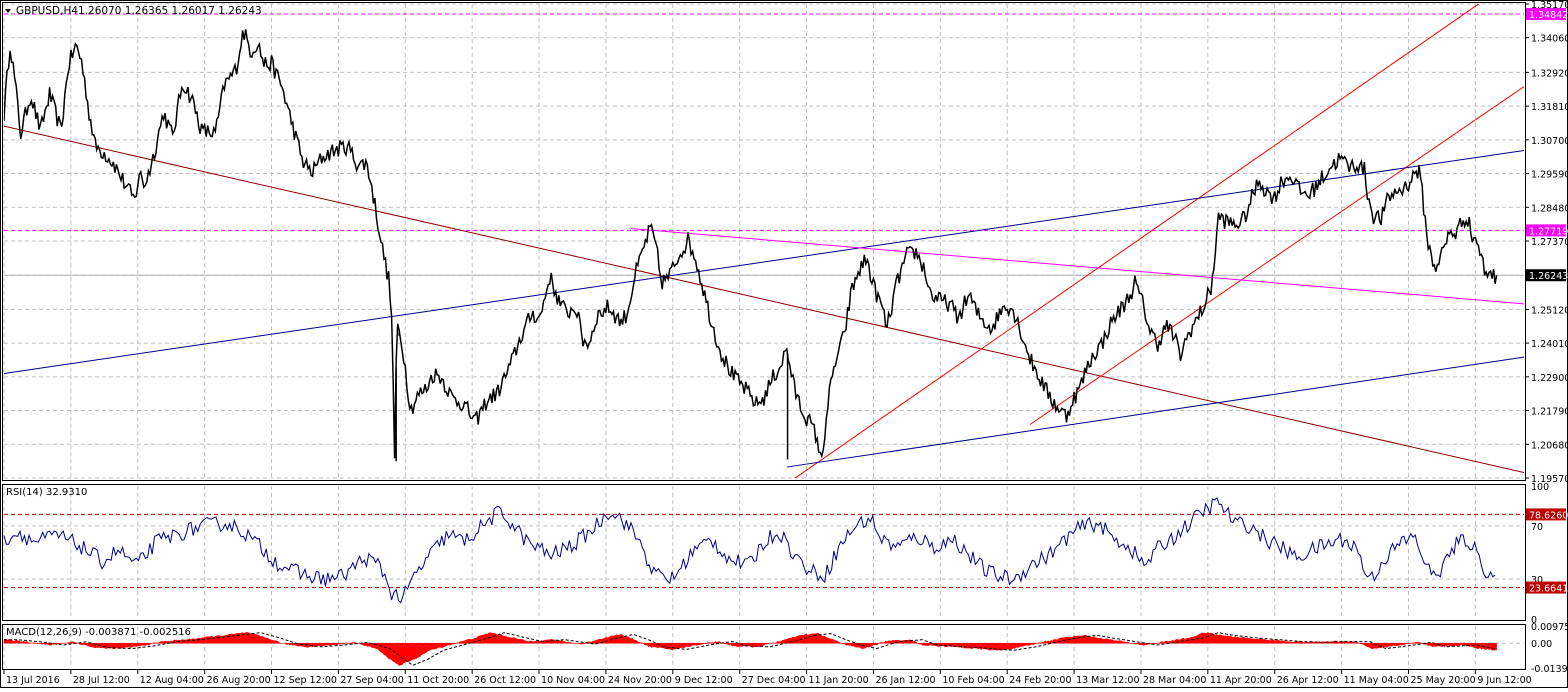 The width and height of the screenshot is (1568, 692). Describe the element at coordinates (640, 680) in the screenshot. I see `time-tick-label-9: 24 Nov 20:00` at that location.